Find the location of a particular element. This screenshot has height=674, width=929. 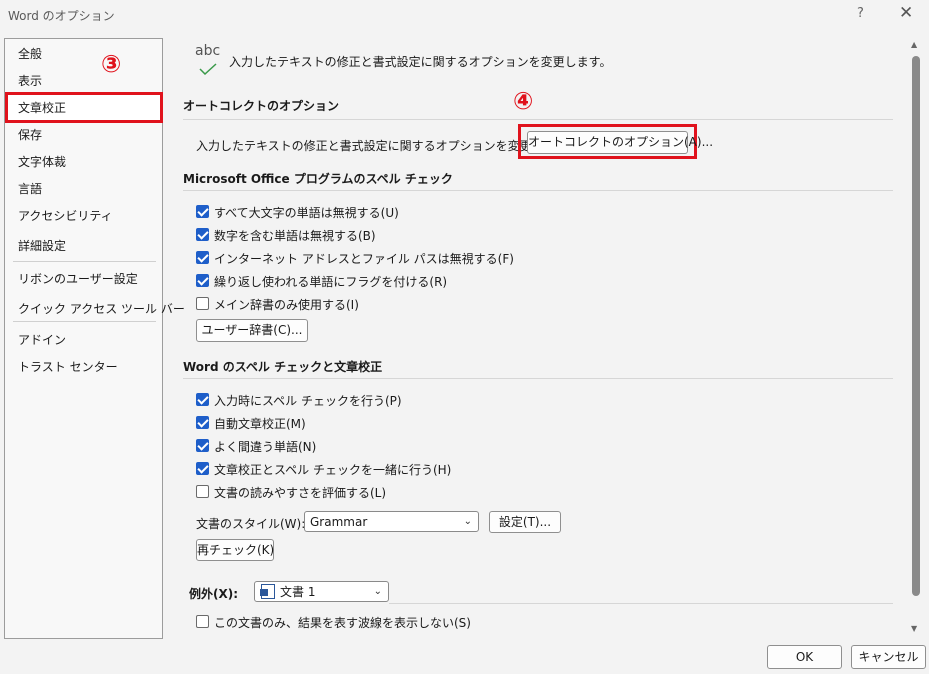

nav-item-advanced: 詳細設定 is located at coordinates (42, 245).